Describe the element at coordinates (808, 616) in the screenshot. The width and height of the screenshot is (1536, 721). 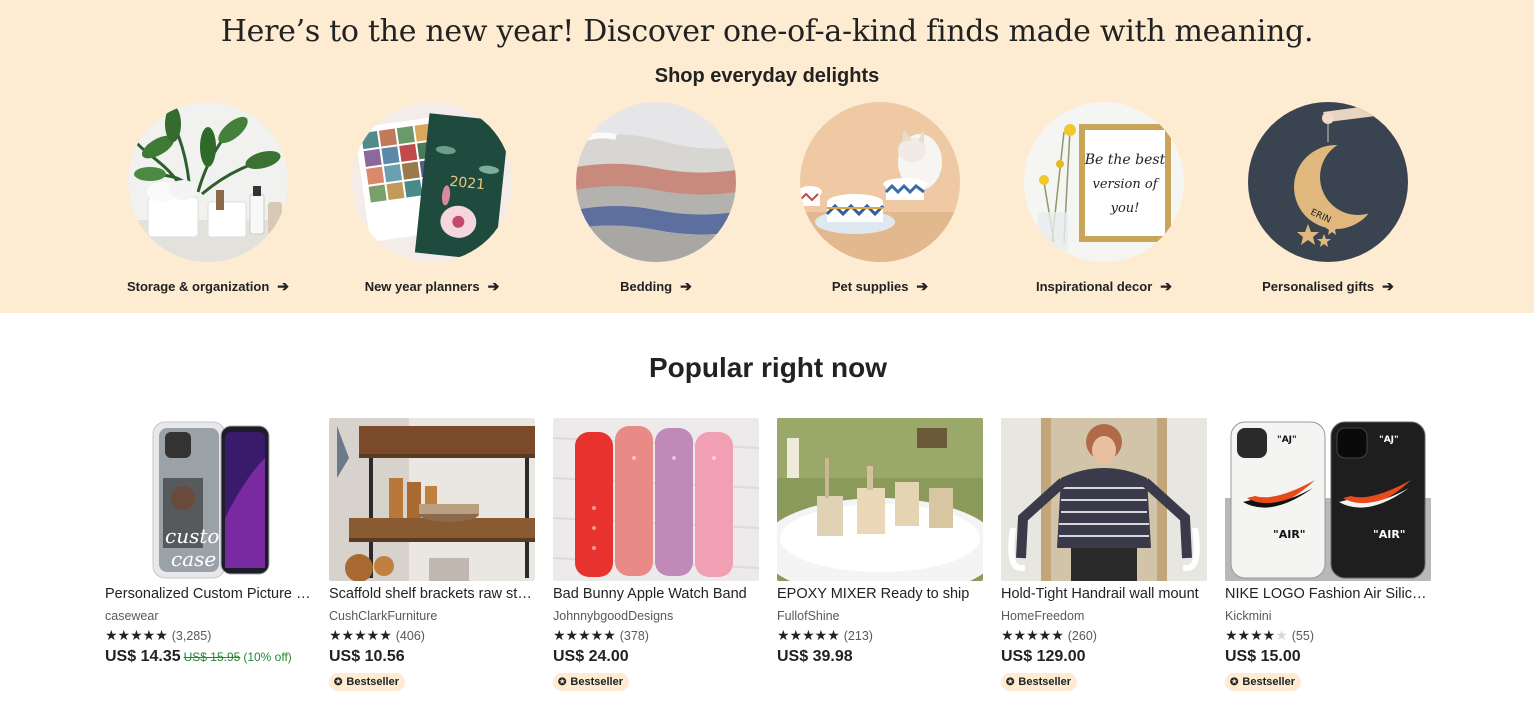
I see `listing-shop-name: FullofShine` at that location.